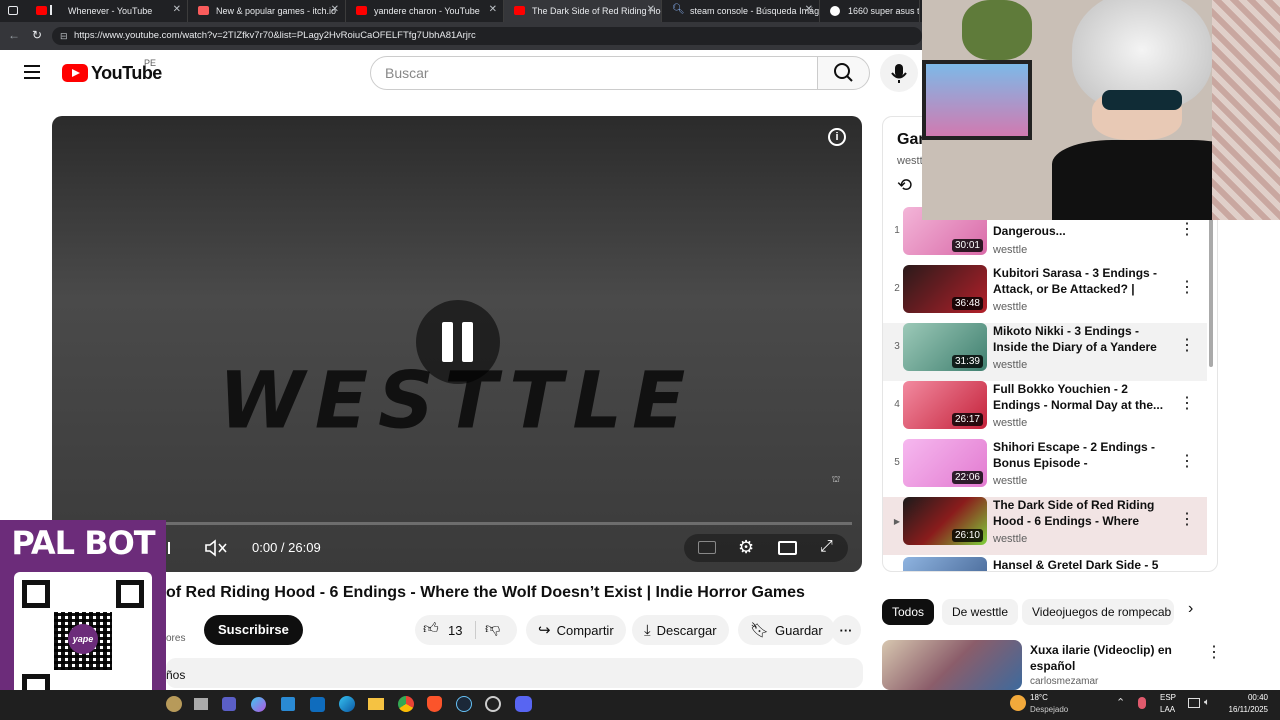  I want to click on fullscreen-icon: ⤢, so click(826, 547).